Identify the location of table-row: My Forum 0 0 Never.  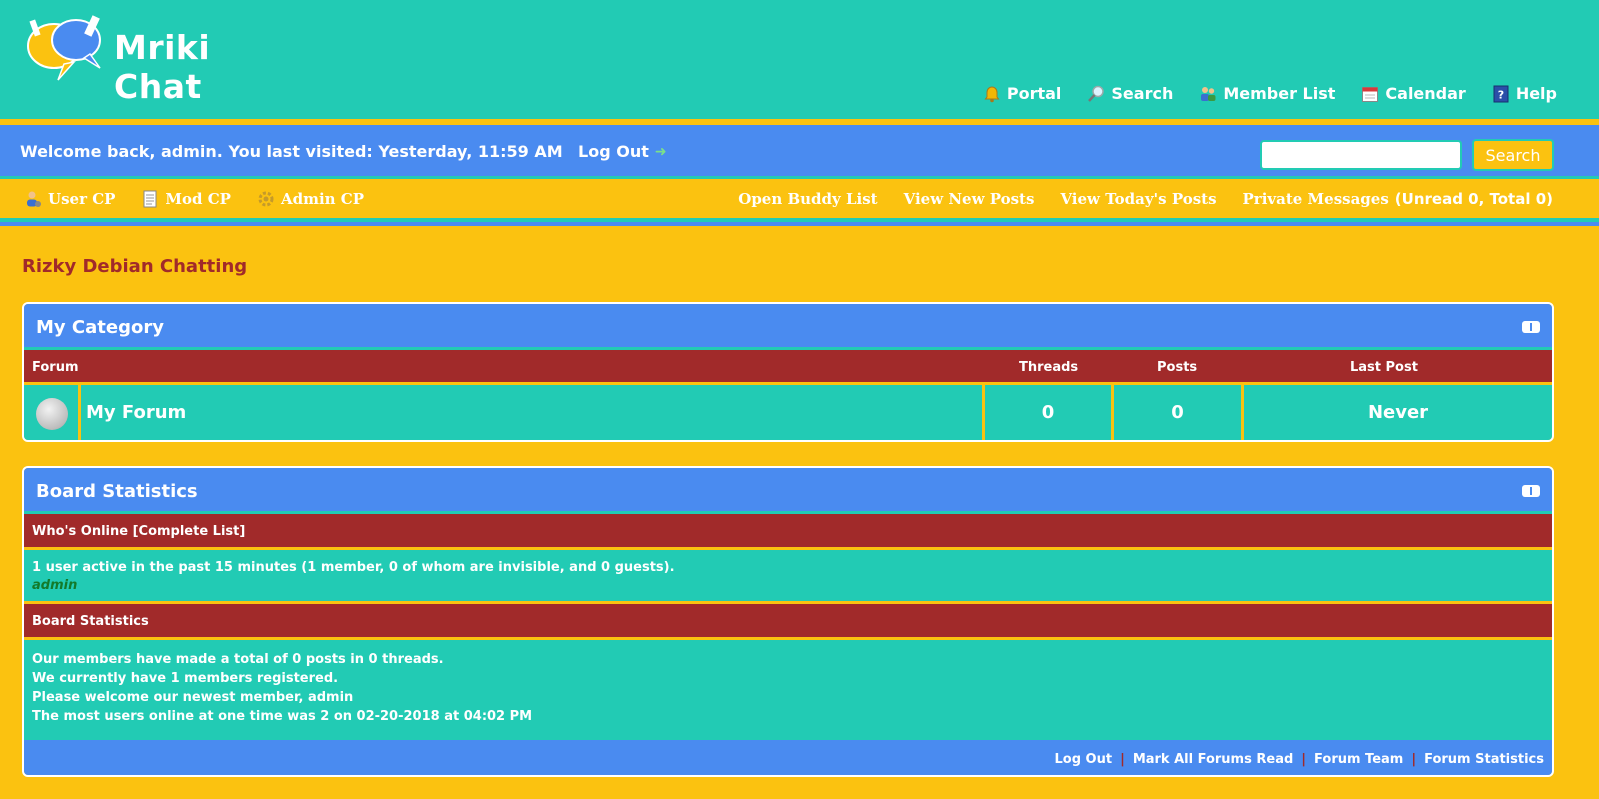
(788, 412).